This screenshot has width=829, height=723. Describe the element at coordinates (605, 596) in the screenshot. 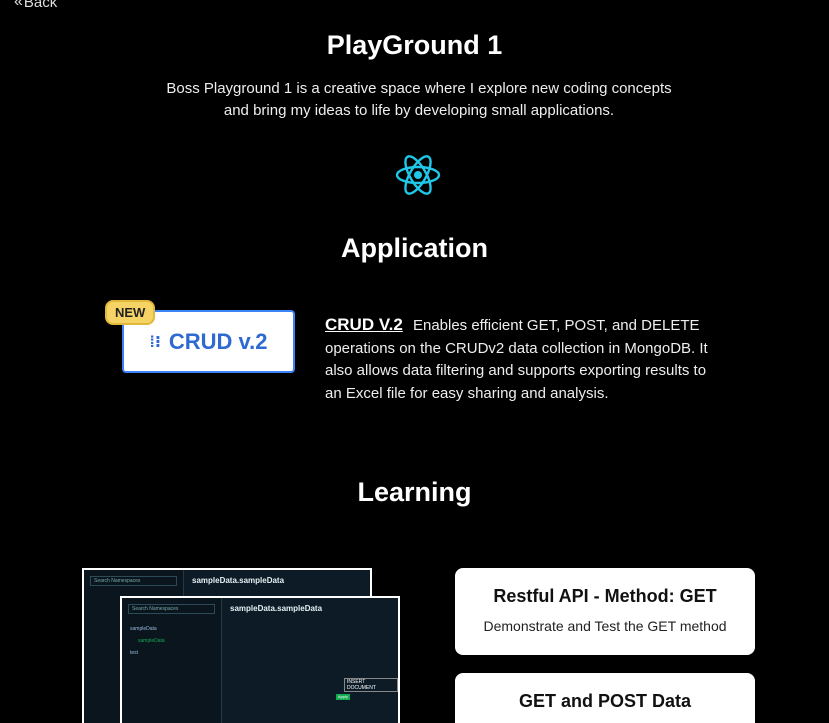

I see `learning-card-title: Restful API - Method: GET` at that location.